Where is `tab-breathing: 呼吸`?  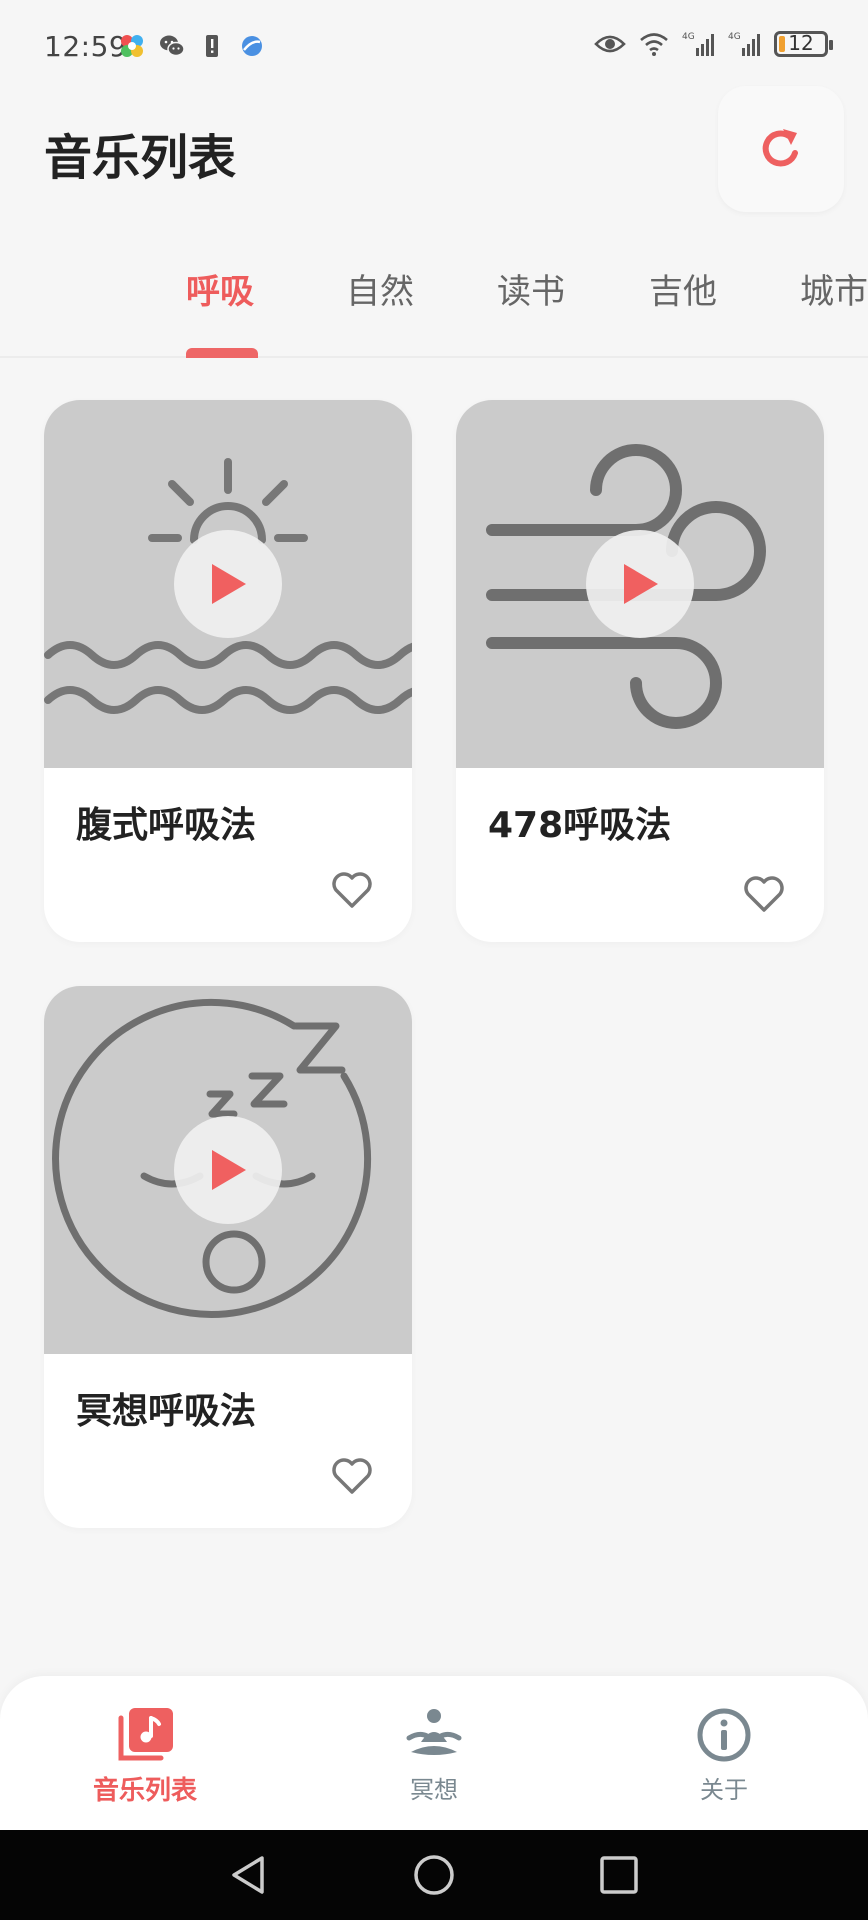
tab-breathing: 呼吸 is located at coordinates (220, 288).